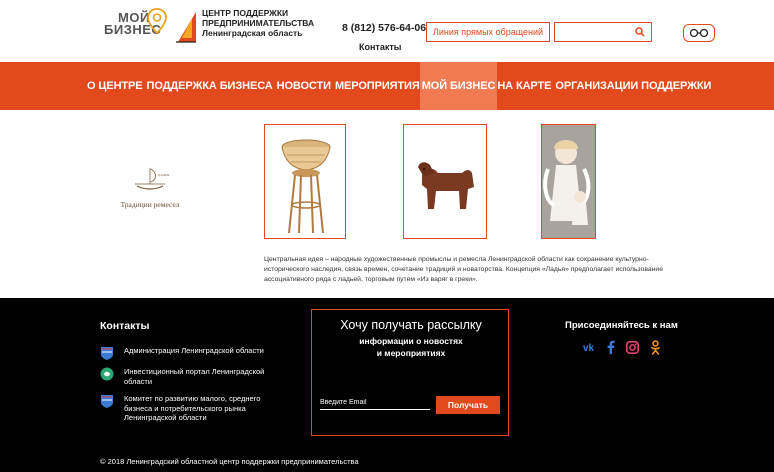 The height and width of the screenshot is (472, 774). What do you see at coordinates (488, 32) in the screenshot?
I see `hotline-button: Линия прямых обращений` at bounding box center [488, 32].